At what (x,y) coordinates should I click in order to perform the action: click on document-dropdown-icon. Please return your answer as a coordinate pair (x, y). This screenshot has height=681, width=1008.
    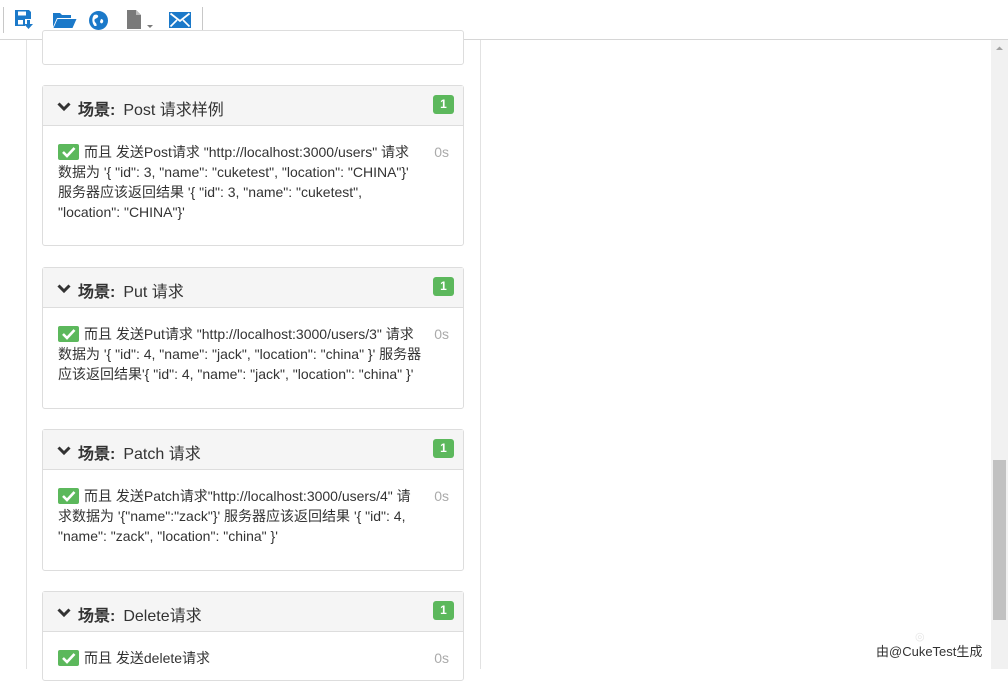
    Looking at the image, I should click on (141, 20).